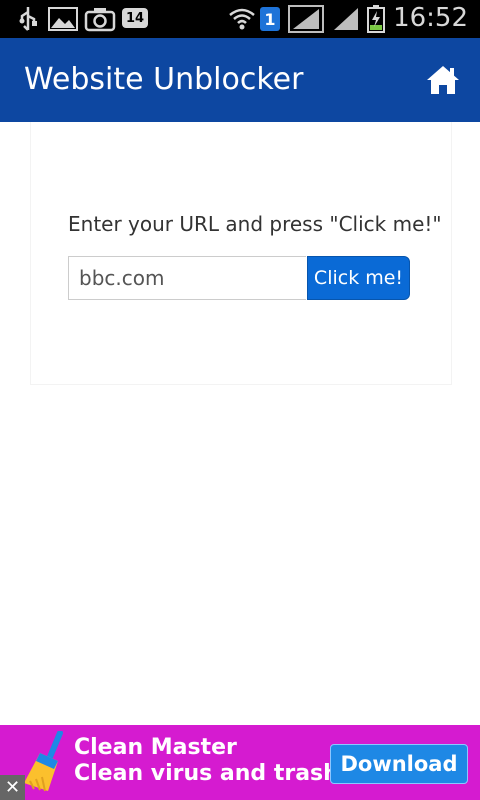 This screenshot has height=800, width=480. What do you see at coordinates (187, 278) in the screenshot?
I see `url-input` at bounding box center [187, 278].